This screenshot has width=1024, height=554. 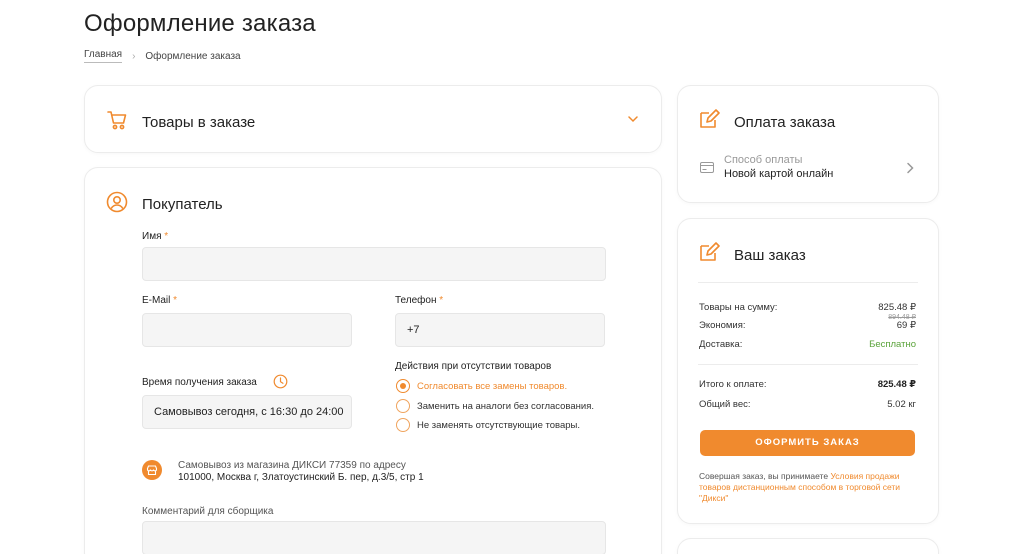 I want to click on pickup-time-select: Самовывоз сегодня, с 16:30 до 24:00, so click(x=247, y=412).